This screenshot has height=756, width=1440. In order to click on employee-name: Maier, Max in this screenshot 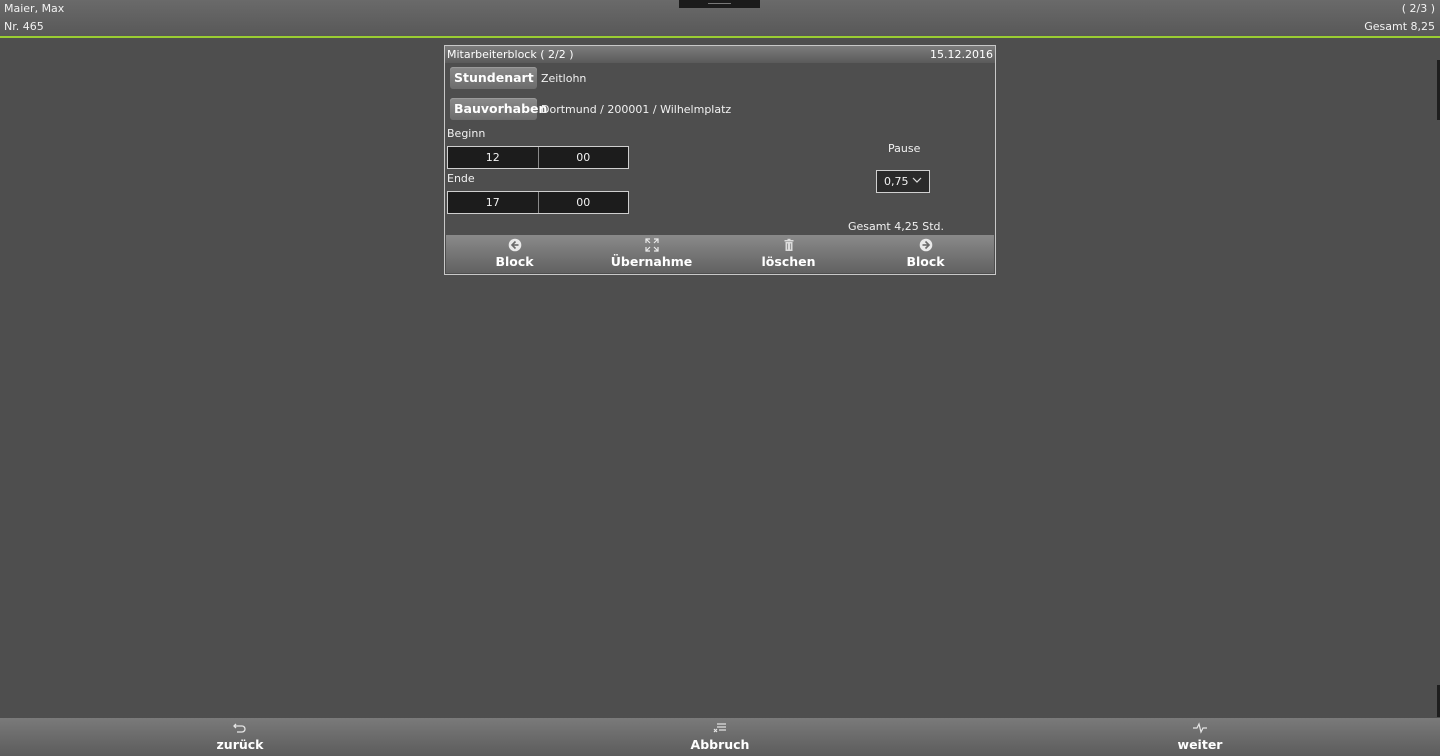, I will do `click(34, 8)`.